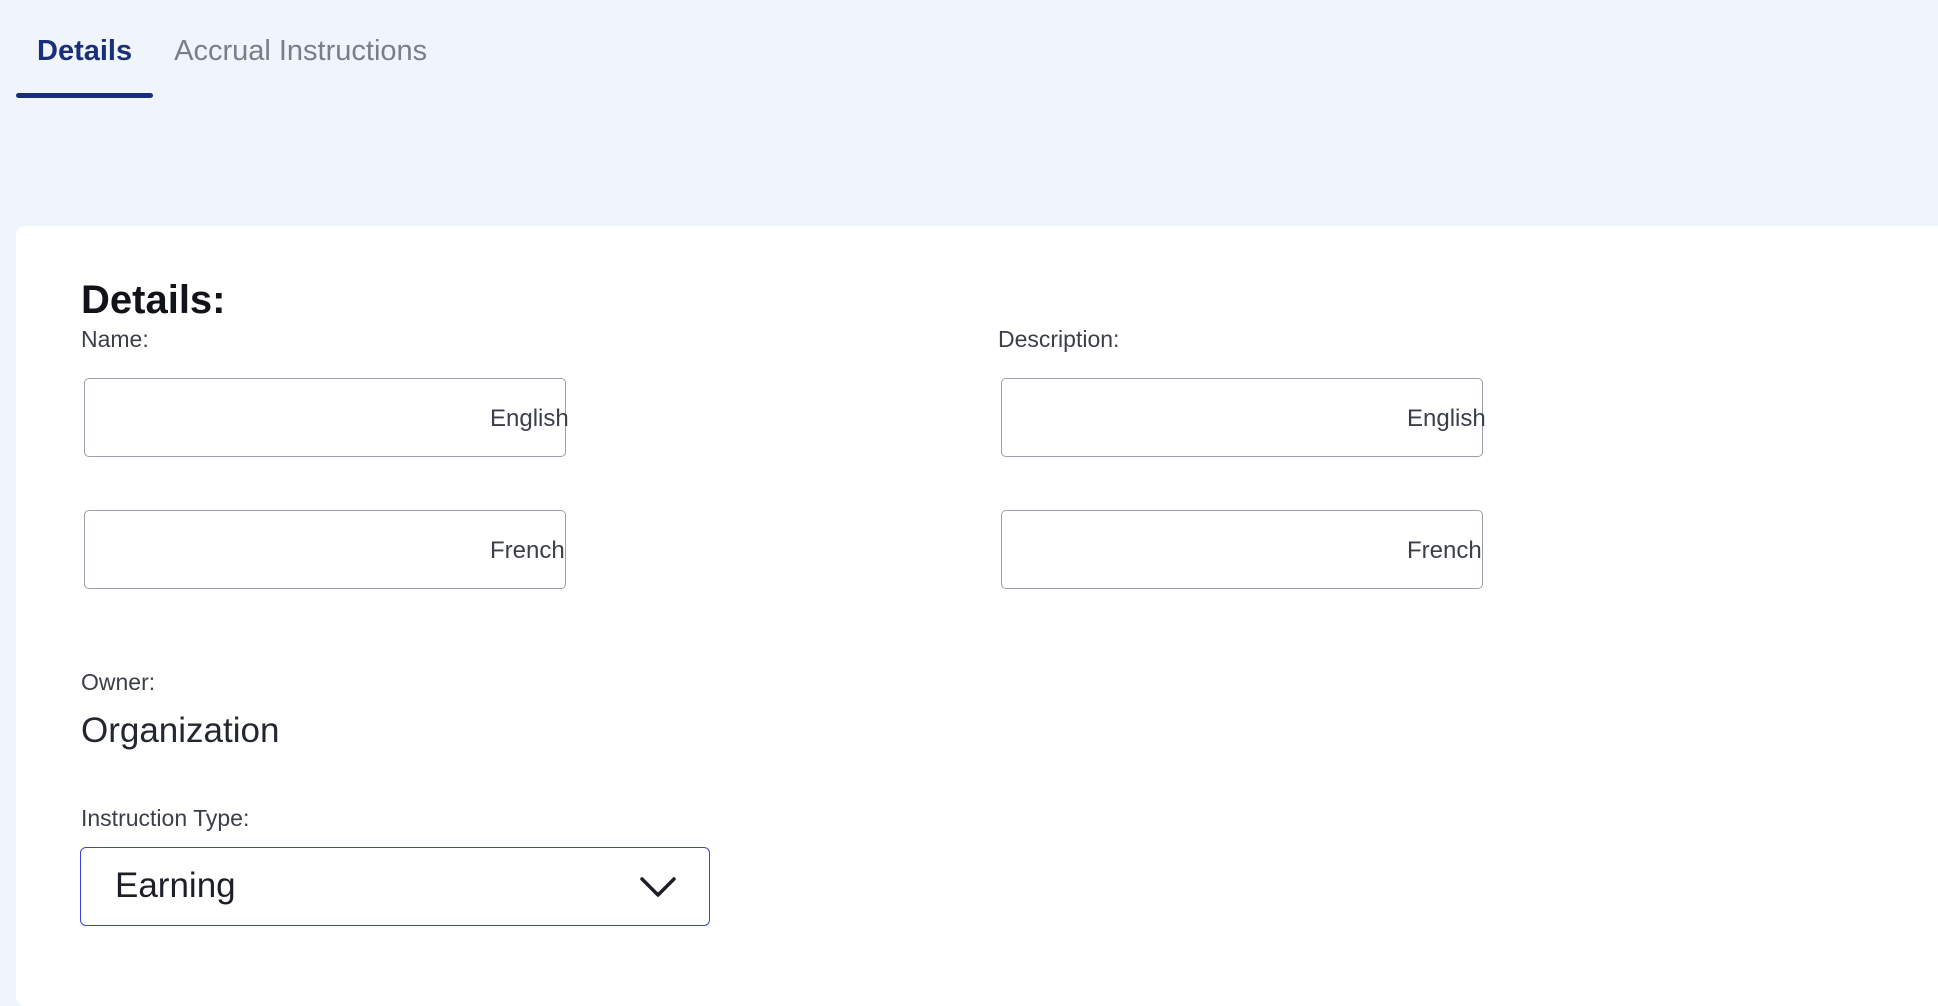 This screenshot has width=1938, height=1006. What do you see at coordinates (115, 339) in the screenshot?
I see `name-label: Name:` at bounding box center [115, 339].